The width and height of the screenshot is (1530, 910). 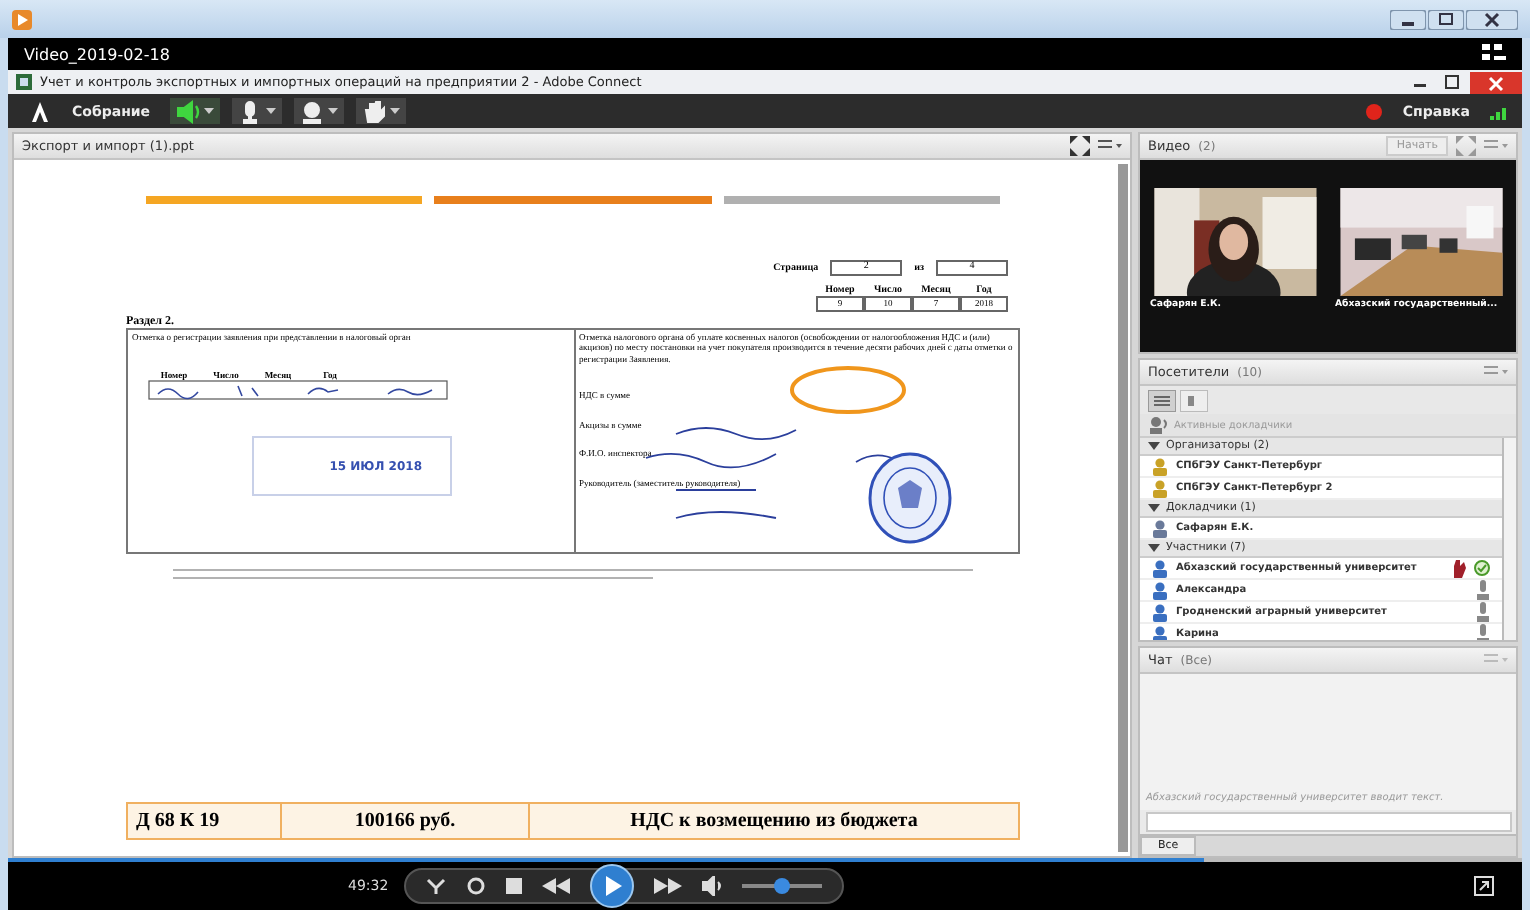 What do you see at coordinates (1446, 19) in the screenshot?
I see `maximize-icon` at bounding box center [1446, 19].